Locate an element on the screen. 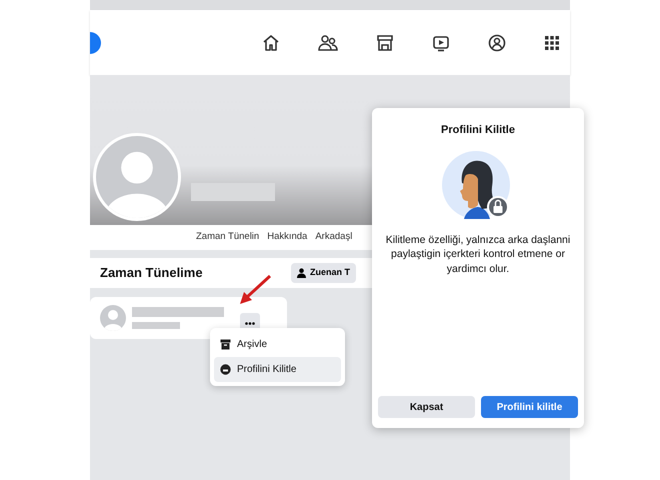 The image size is (660, 480). lock-circle-icon is located at coordinates (225, 369).